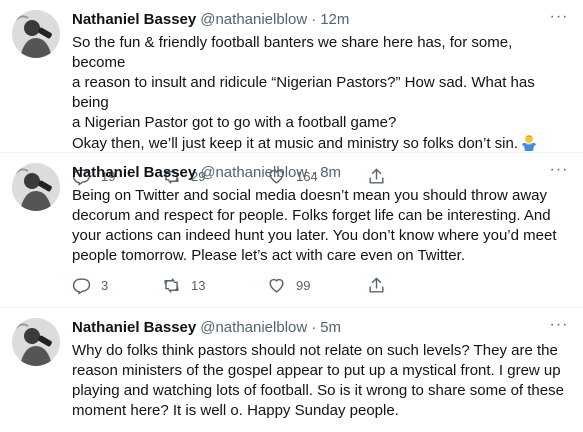 Image resolution: width=583 pixels, height=432 pixels. What do you see at coordinates (171, 285) in the screenshot?
I see `retweet-icon` at bounding box center [171, 285].